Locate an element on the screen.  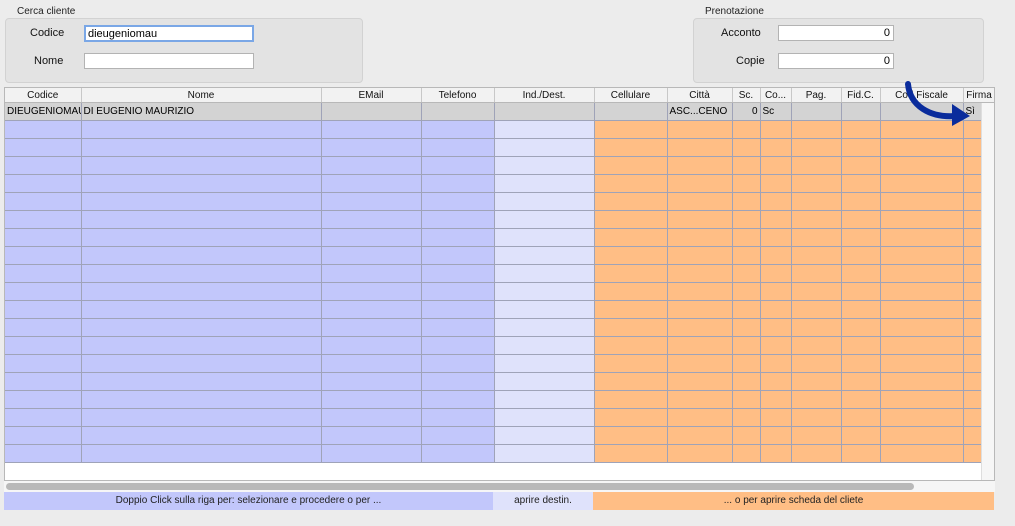
column-header-0: Codice is located at coordinates (43, 95).